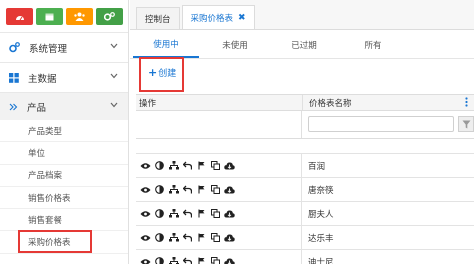 The height and width of the screenshot is (264, 474). I want to click on cogs-shortcut, so click(109, 16).